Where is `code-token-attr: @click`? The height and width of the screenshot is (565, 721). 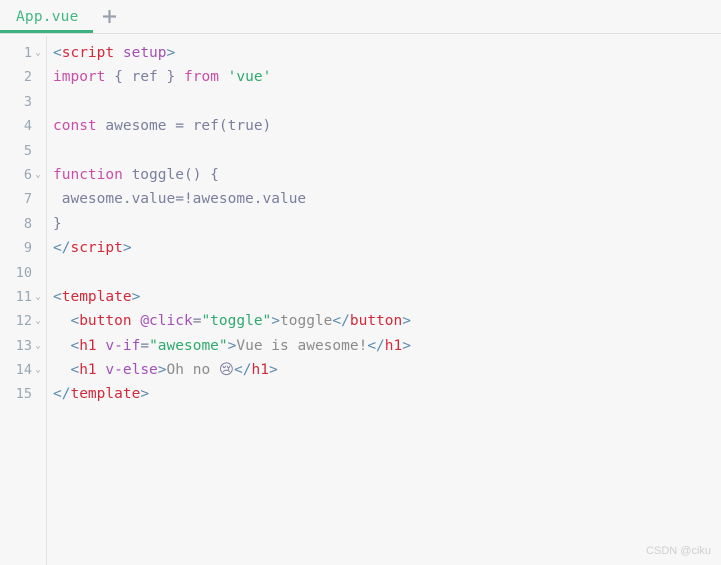 code-token-attr: @click is located at coordinates (166, 321).